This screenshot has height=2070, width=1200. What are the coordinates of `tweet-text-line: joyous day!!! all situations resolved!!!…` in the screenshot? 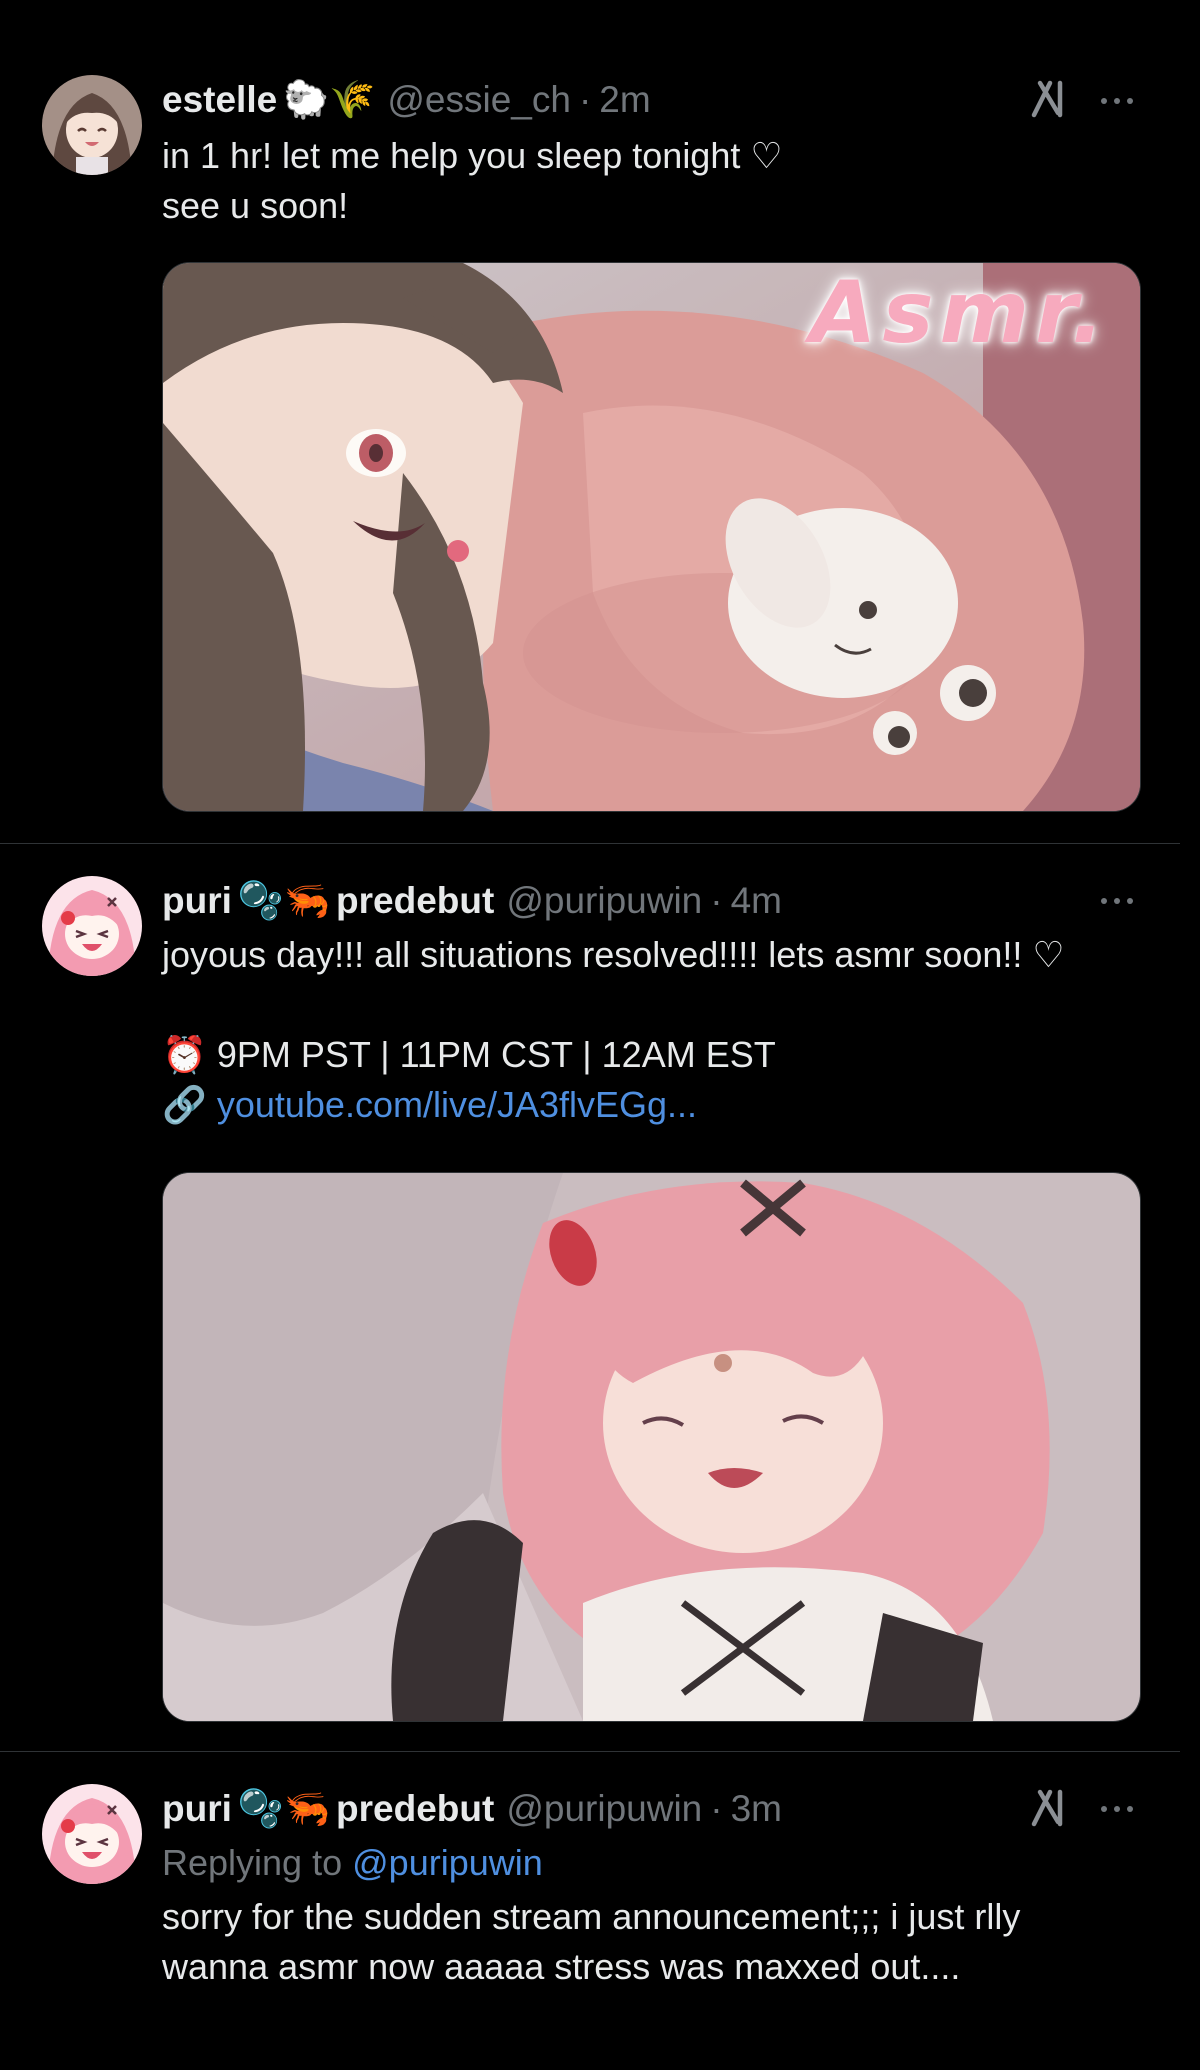 It's located at (613, 954).